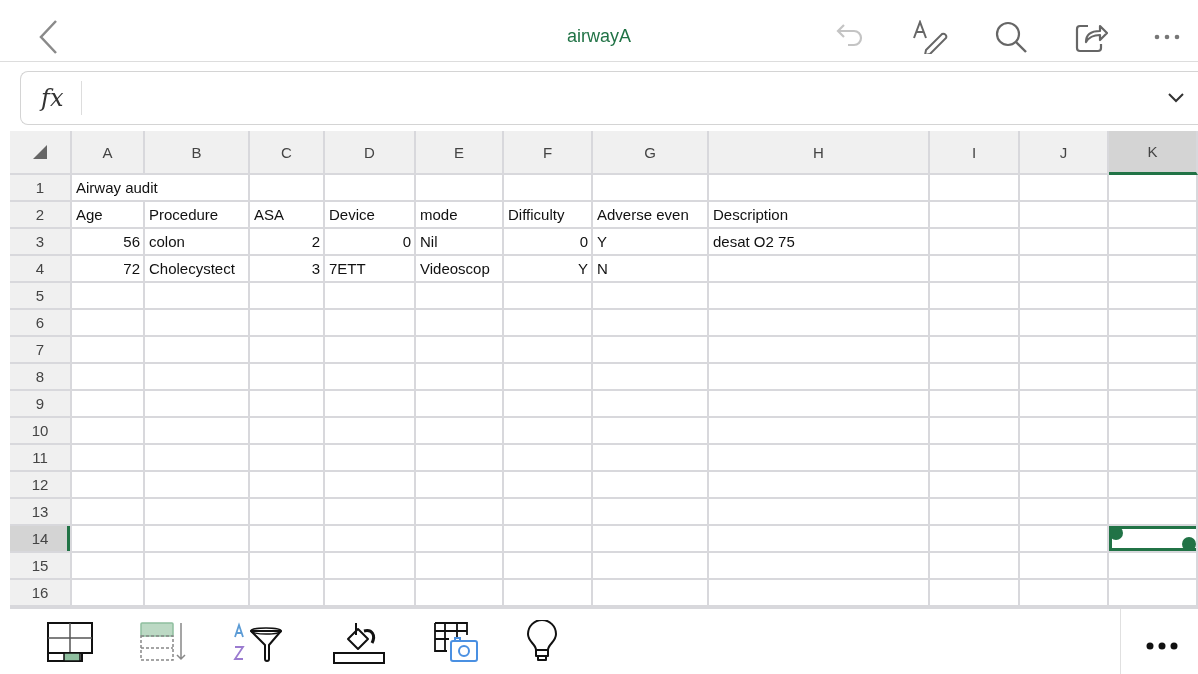 The width and height of the screenshot is (1198, 674). Describe the element at coordinates (108, 215) in the screenshot. I see `table-cell: Age` at that location.